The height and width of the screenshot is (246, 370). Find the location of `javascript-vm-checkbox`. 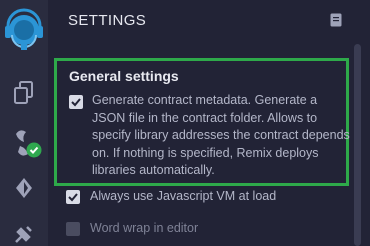

javascript-vm-checkbox is located at coordinates (73, 197).